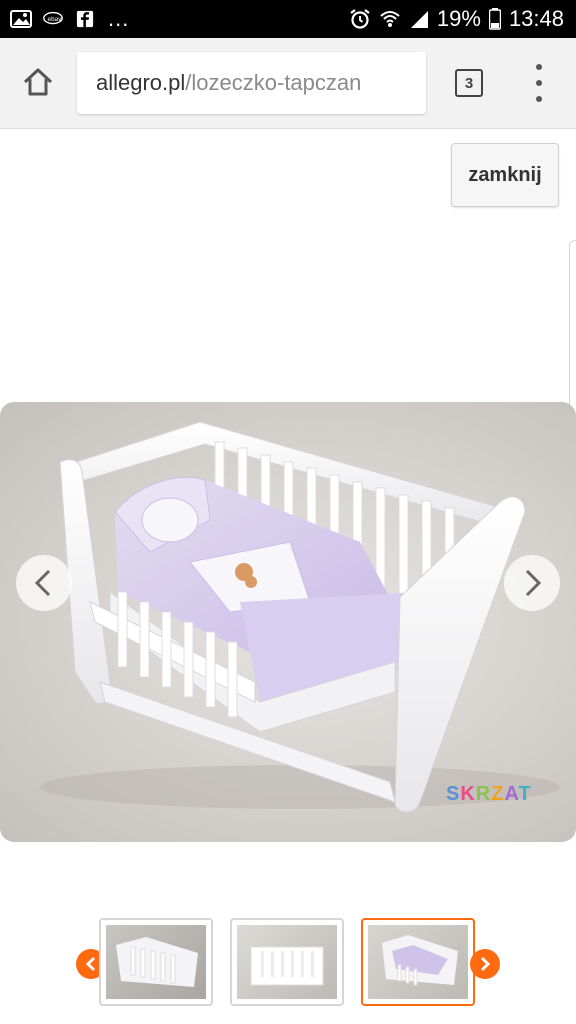 The image size is (576, 1024). Describe the element at coordinates (273, 82) in the screenshot. I see `url-path: /lozeczko-tapczan` at that location.